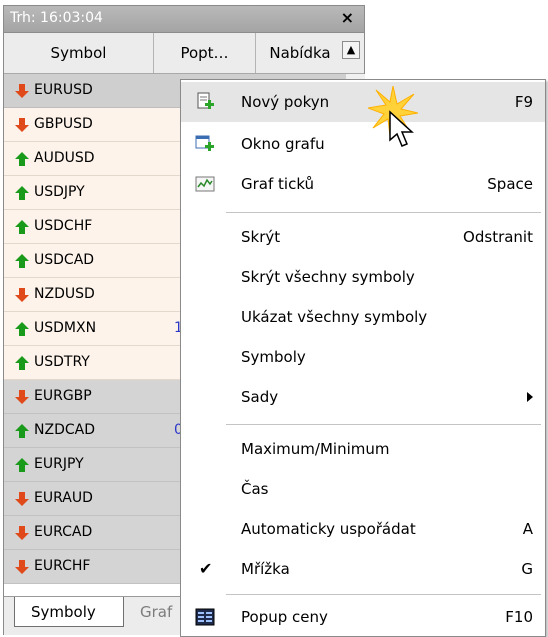 Image resolution: width=548 pixels, height=637 pixels. What do you see at coordinates (63, 396) in the screenshot?
I see `symbol-name: EURGBP` at bounding box center [63, 396].